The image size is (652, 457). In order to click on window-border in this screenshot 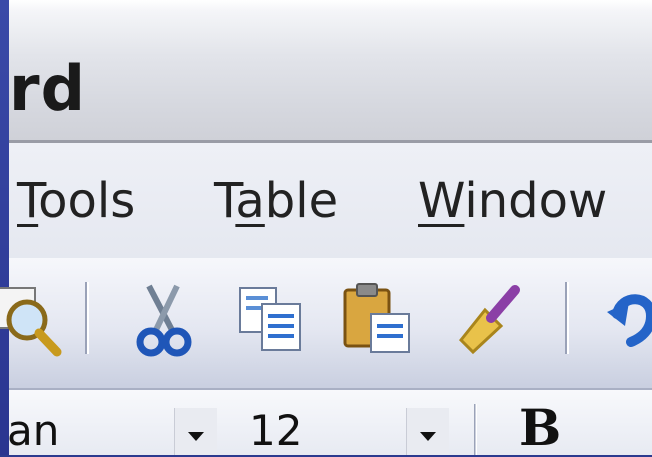, I will do `click(4, 227)`.